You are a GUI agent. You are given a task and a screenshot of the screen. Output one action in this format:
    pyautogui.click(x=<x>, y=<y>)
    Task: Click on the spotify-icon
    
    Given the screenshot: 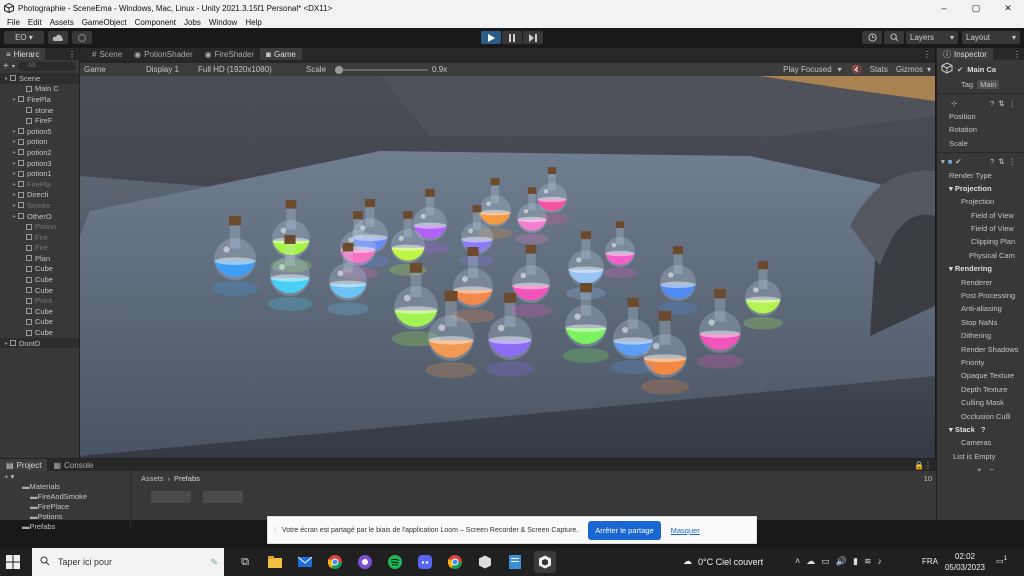 What is the action you would take?
    pyautogui.click(x=395, y=562)
    